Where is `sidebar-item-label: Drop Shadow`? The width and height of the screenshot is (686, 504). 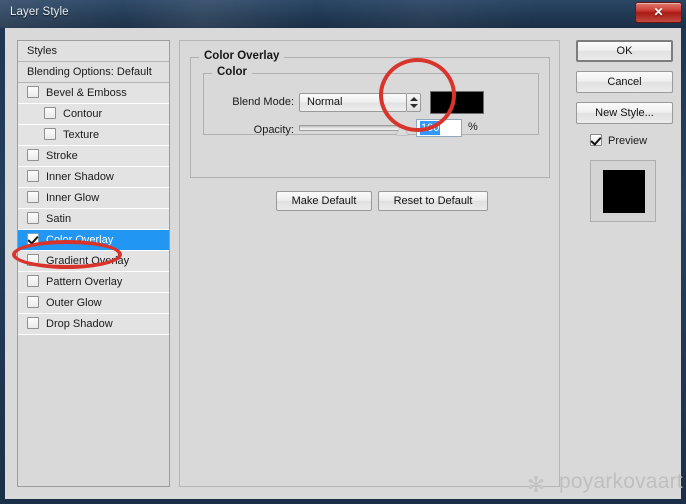
sidebar-item-label: Drop Shadow is located at coordinates (79, 324).